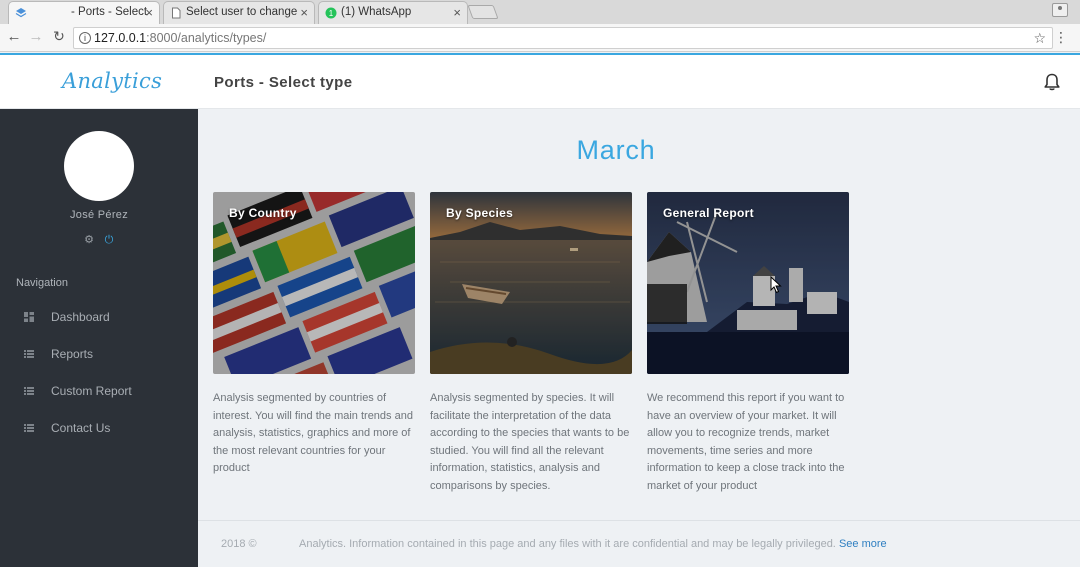  I want to click on sea-image: By Species, so click(531, 283).